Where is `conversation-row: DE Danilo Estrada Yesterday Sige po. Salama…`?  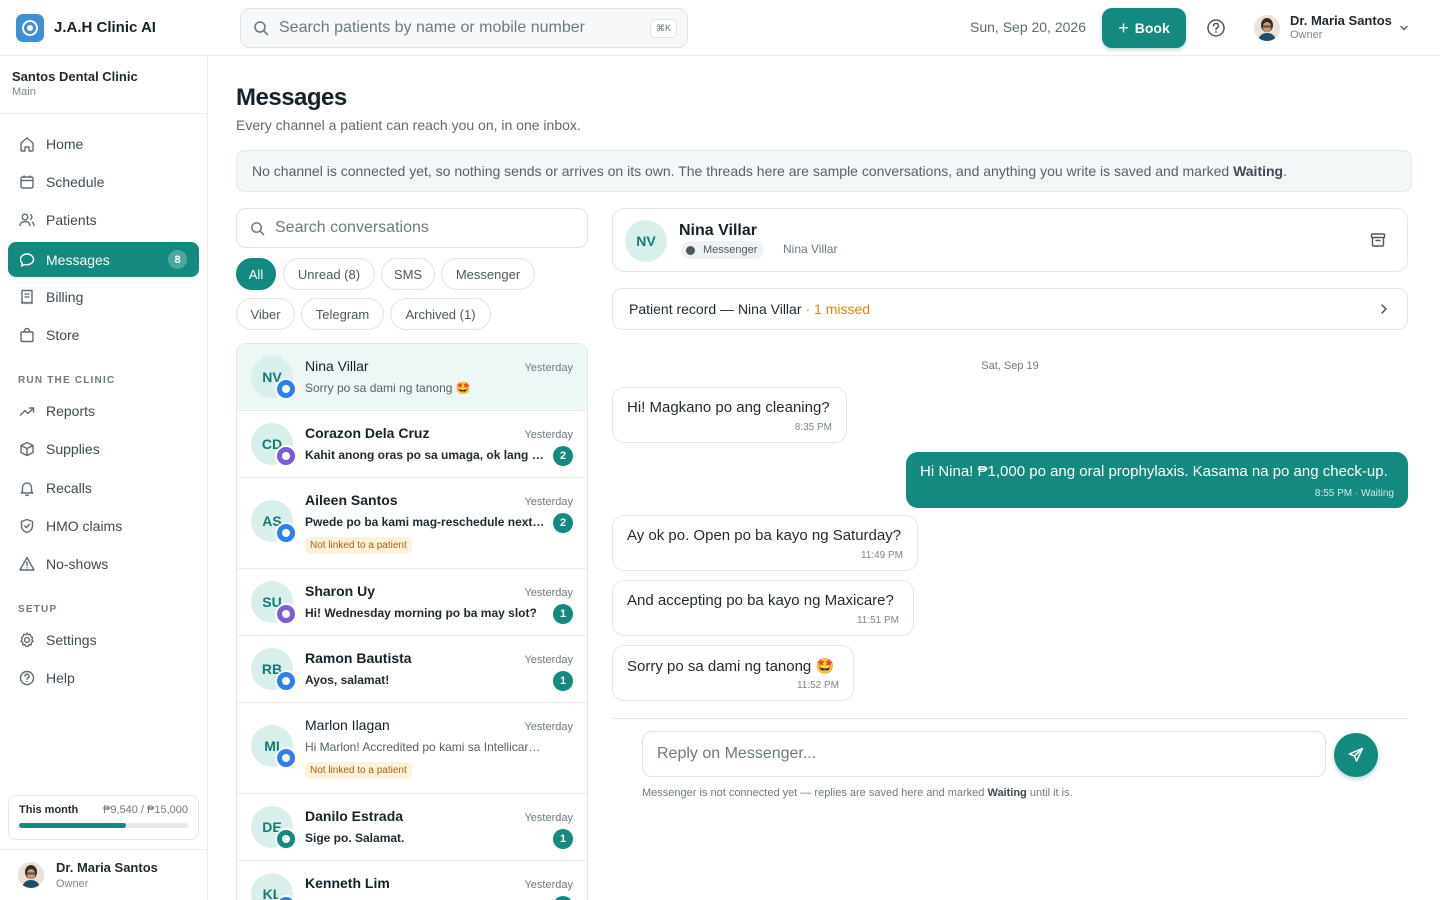
conversation-row: DE Danilo Estrada Yesterday Sige po. Salama… is located at coordinates (412, 827).